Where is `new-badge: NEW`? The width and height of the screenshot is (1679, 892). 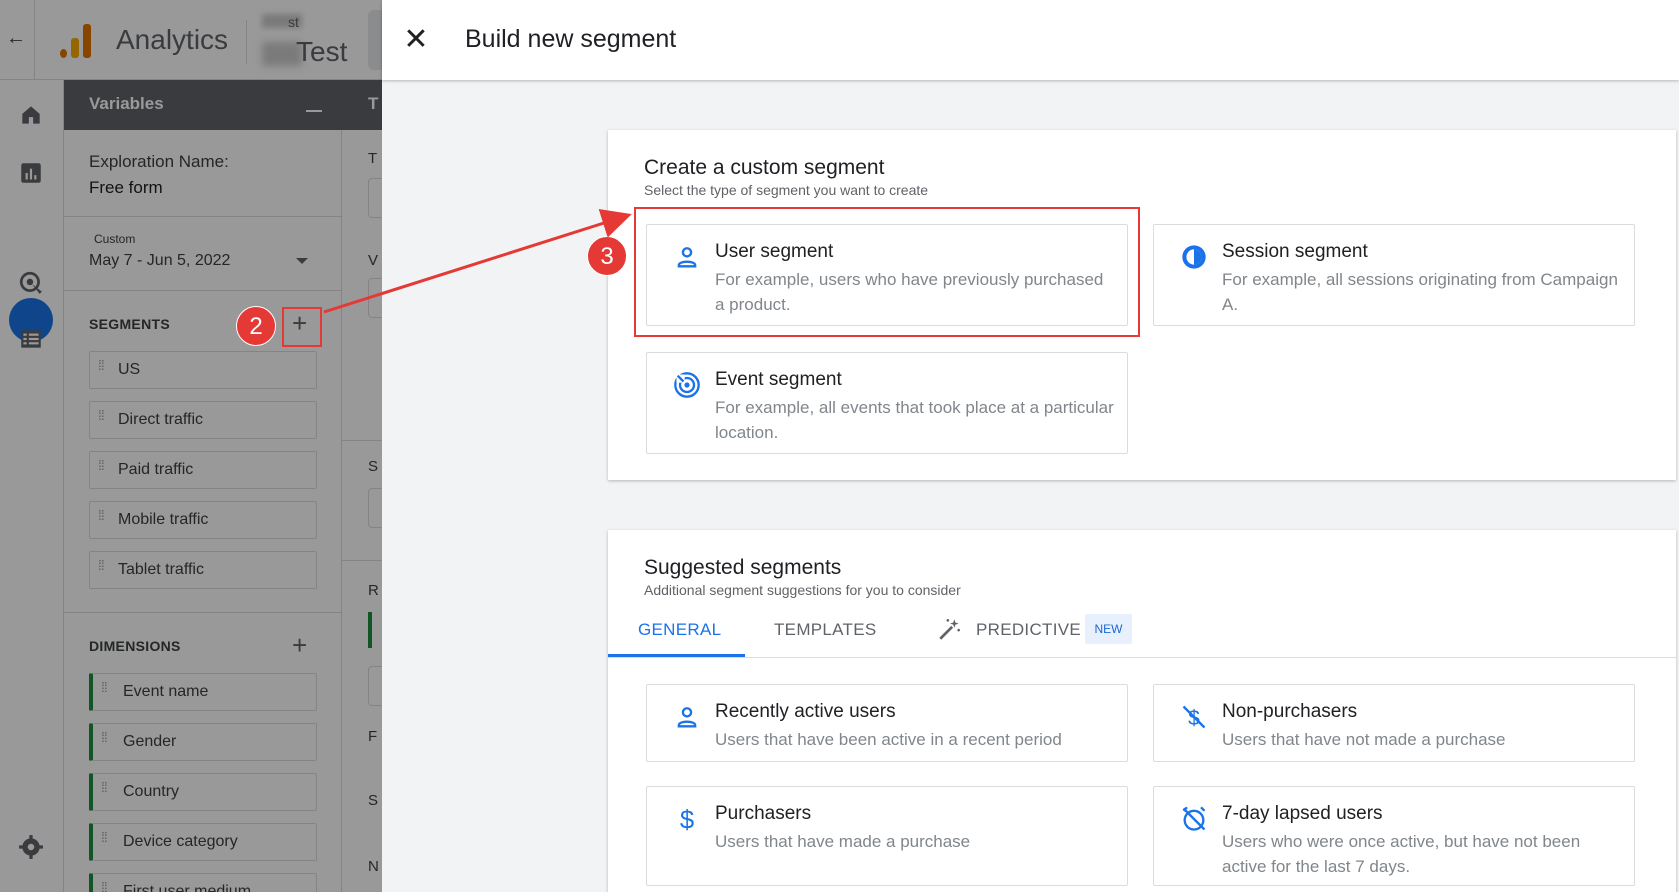 new-badge: NEW is located at coordinates (1108, 629).